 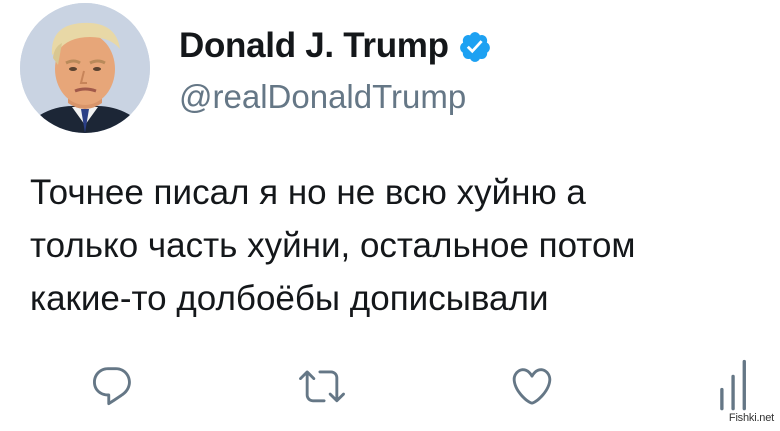 I want to click on watermark: Fishki.net, so click(x=751, y=418).